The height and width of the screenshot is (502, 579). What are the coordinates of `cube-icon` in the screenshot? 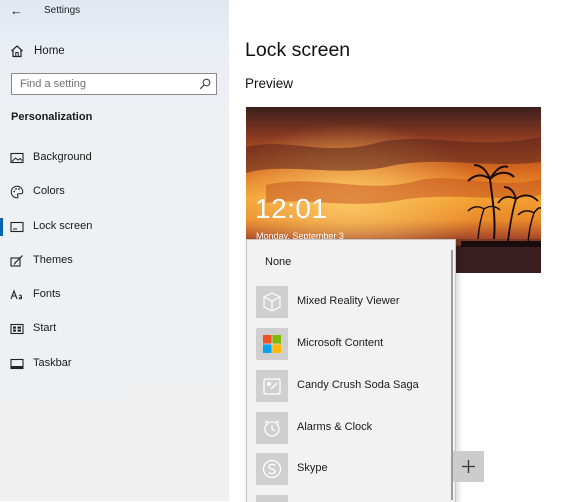 It's located at (272, 302).